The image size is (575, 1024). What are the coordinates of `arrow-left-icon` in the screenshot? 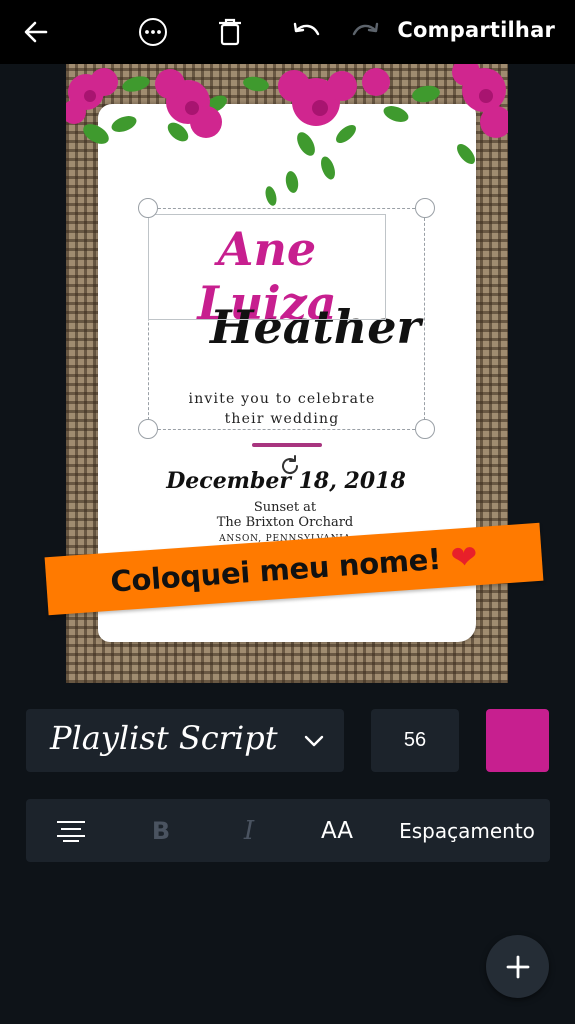 It's located at (36, 32).